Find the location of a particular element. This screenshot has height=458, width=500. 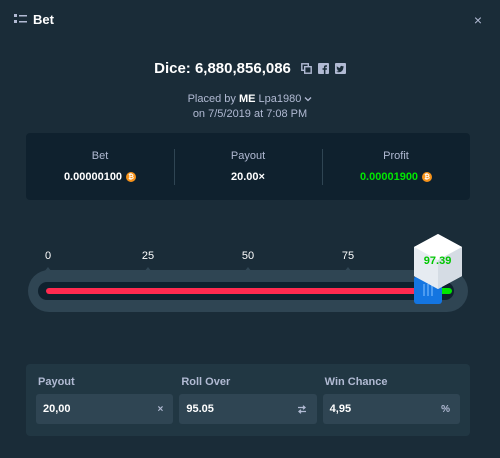

bet-list-icon is located at coordinates (20, 18).